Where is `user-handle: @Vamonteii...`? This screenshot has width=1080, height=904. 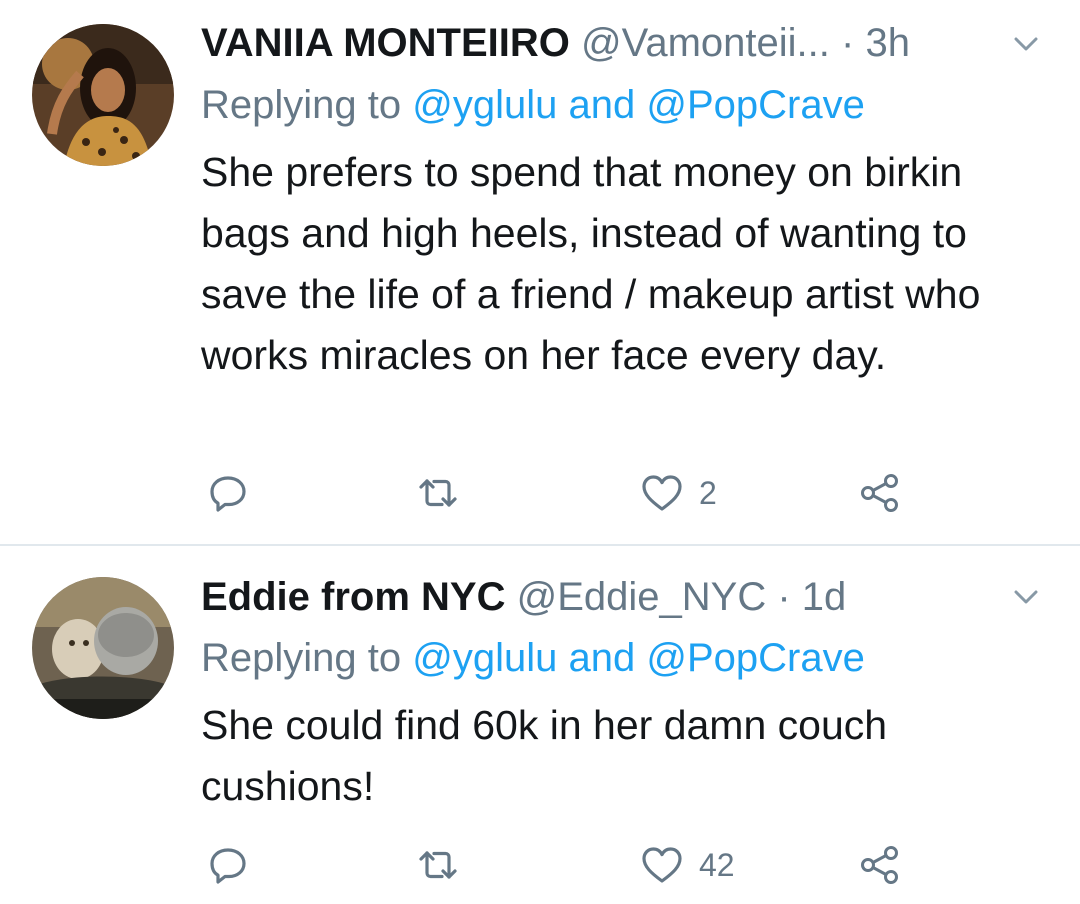
user-handle: @Vamonteii... is located at coordinates (705, 43).